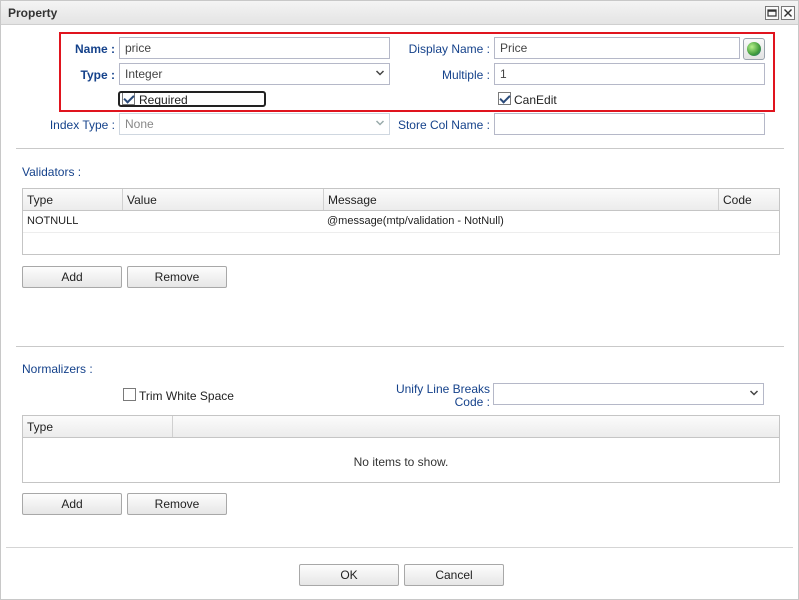  Describe the element at coordinates (521, 199) in the screenshot. I see `column-header-message: Message` at that location.